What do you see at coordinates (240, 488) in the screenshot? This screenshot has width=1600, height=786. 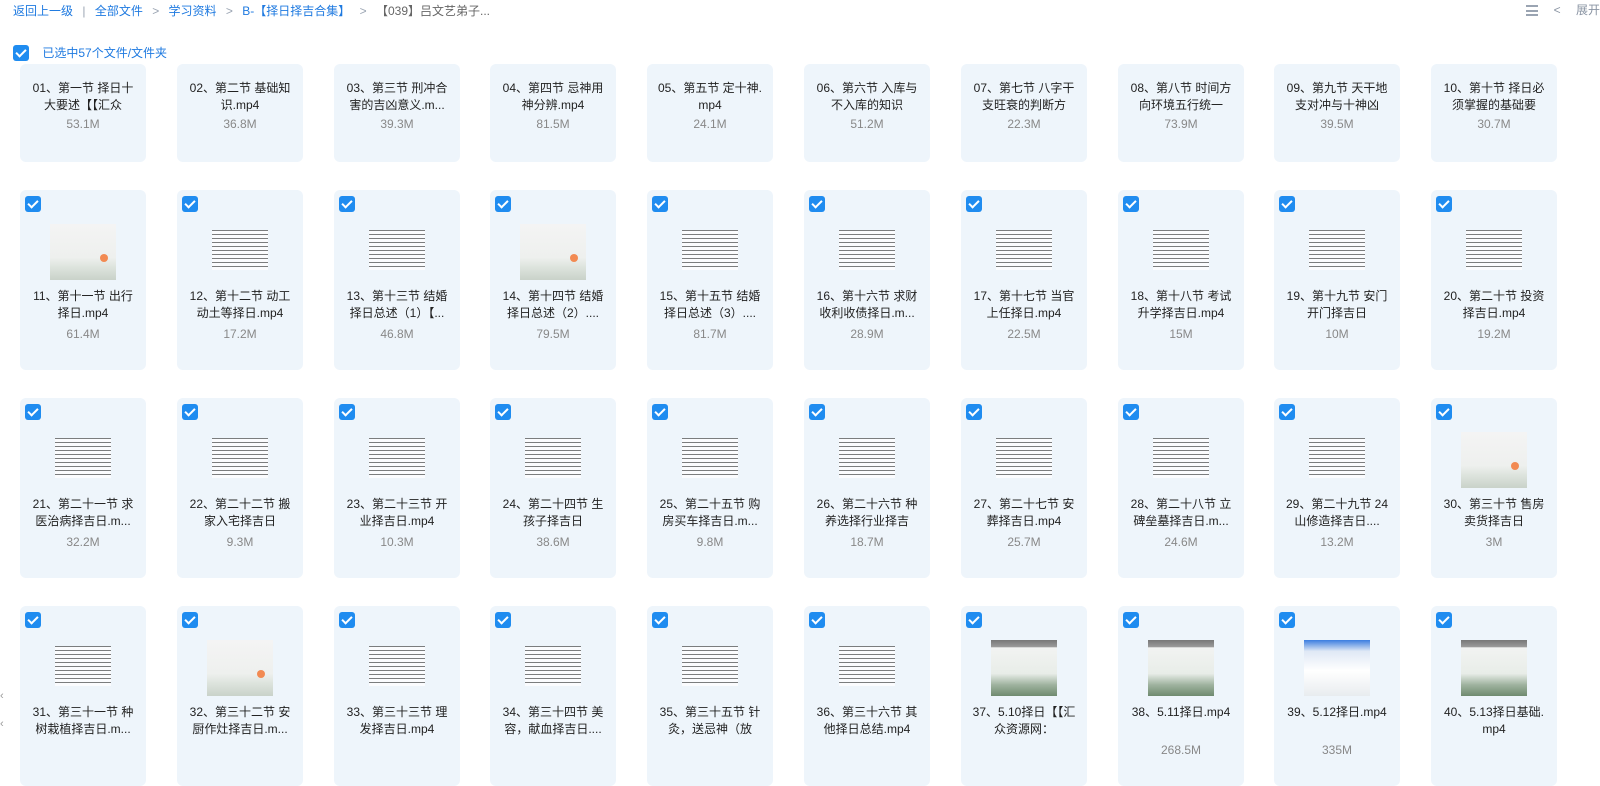 I see `file-card: 22、第二十二节 搬家入宅择吉日 9.3M` at bounding box center [240, 488].